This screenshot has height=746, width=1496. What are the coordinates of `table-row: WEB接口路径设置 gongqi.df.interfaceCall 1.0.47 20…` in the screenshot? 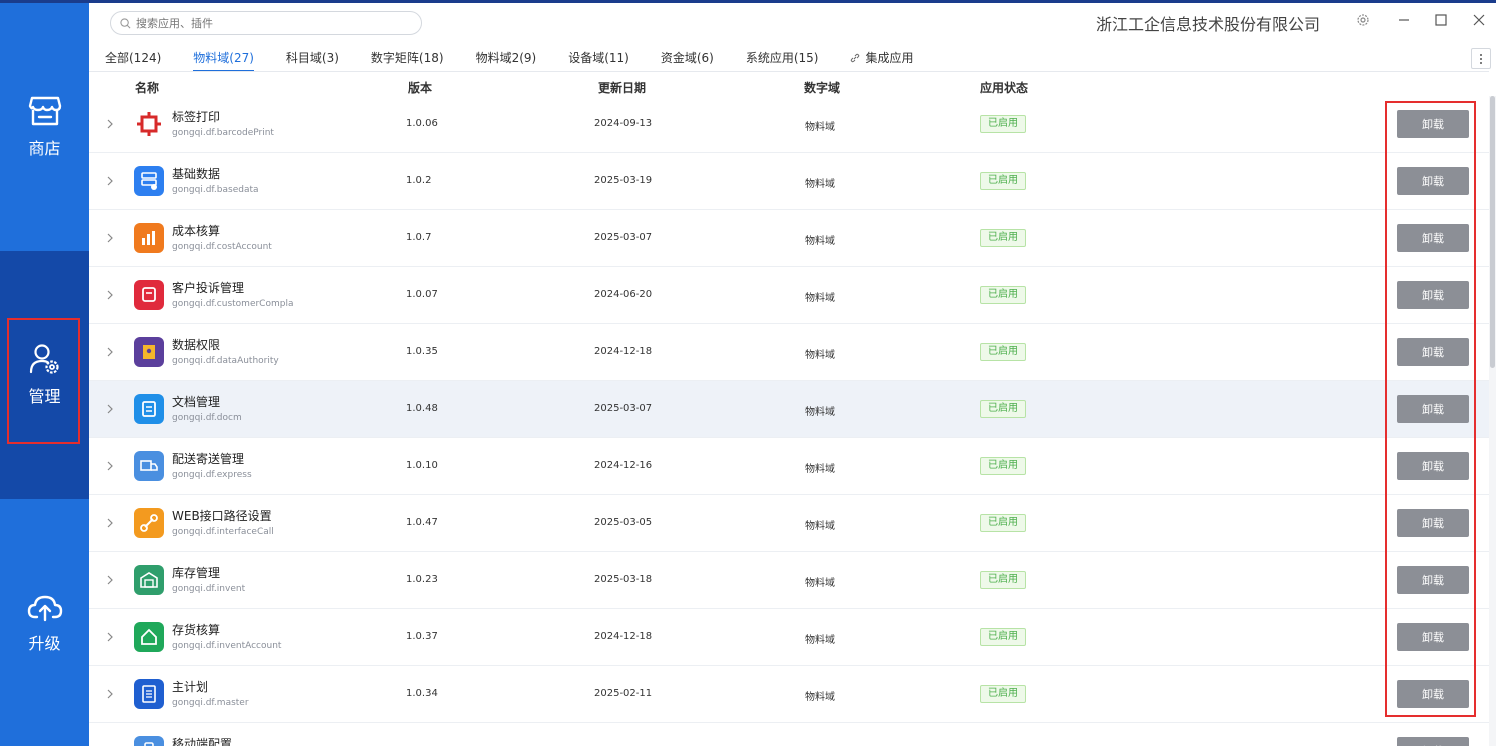 It's located at (789, 523).